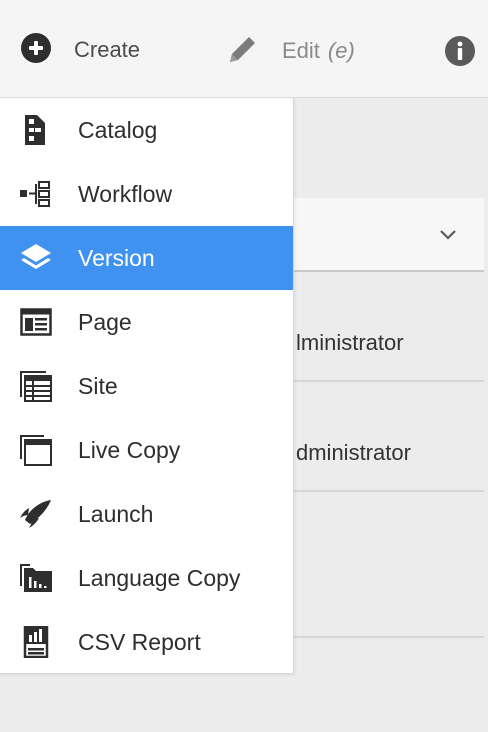  I want to click on menu-item-version: Version, so click(146, 258).